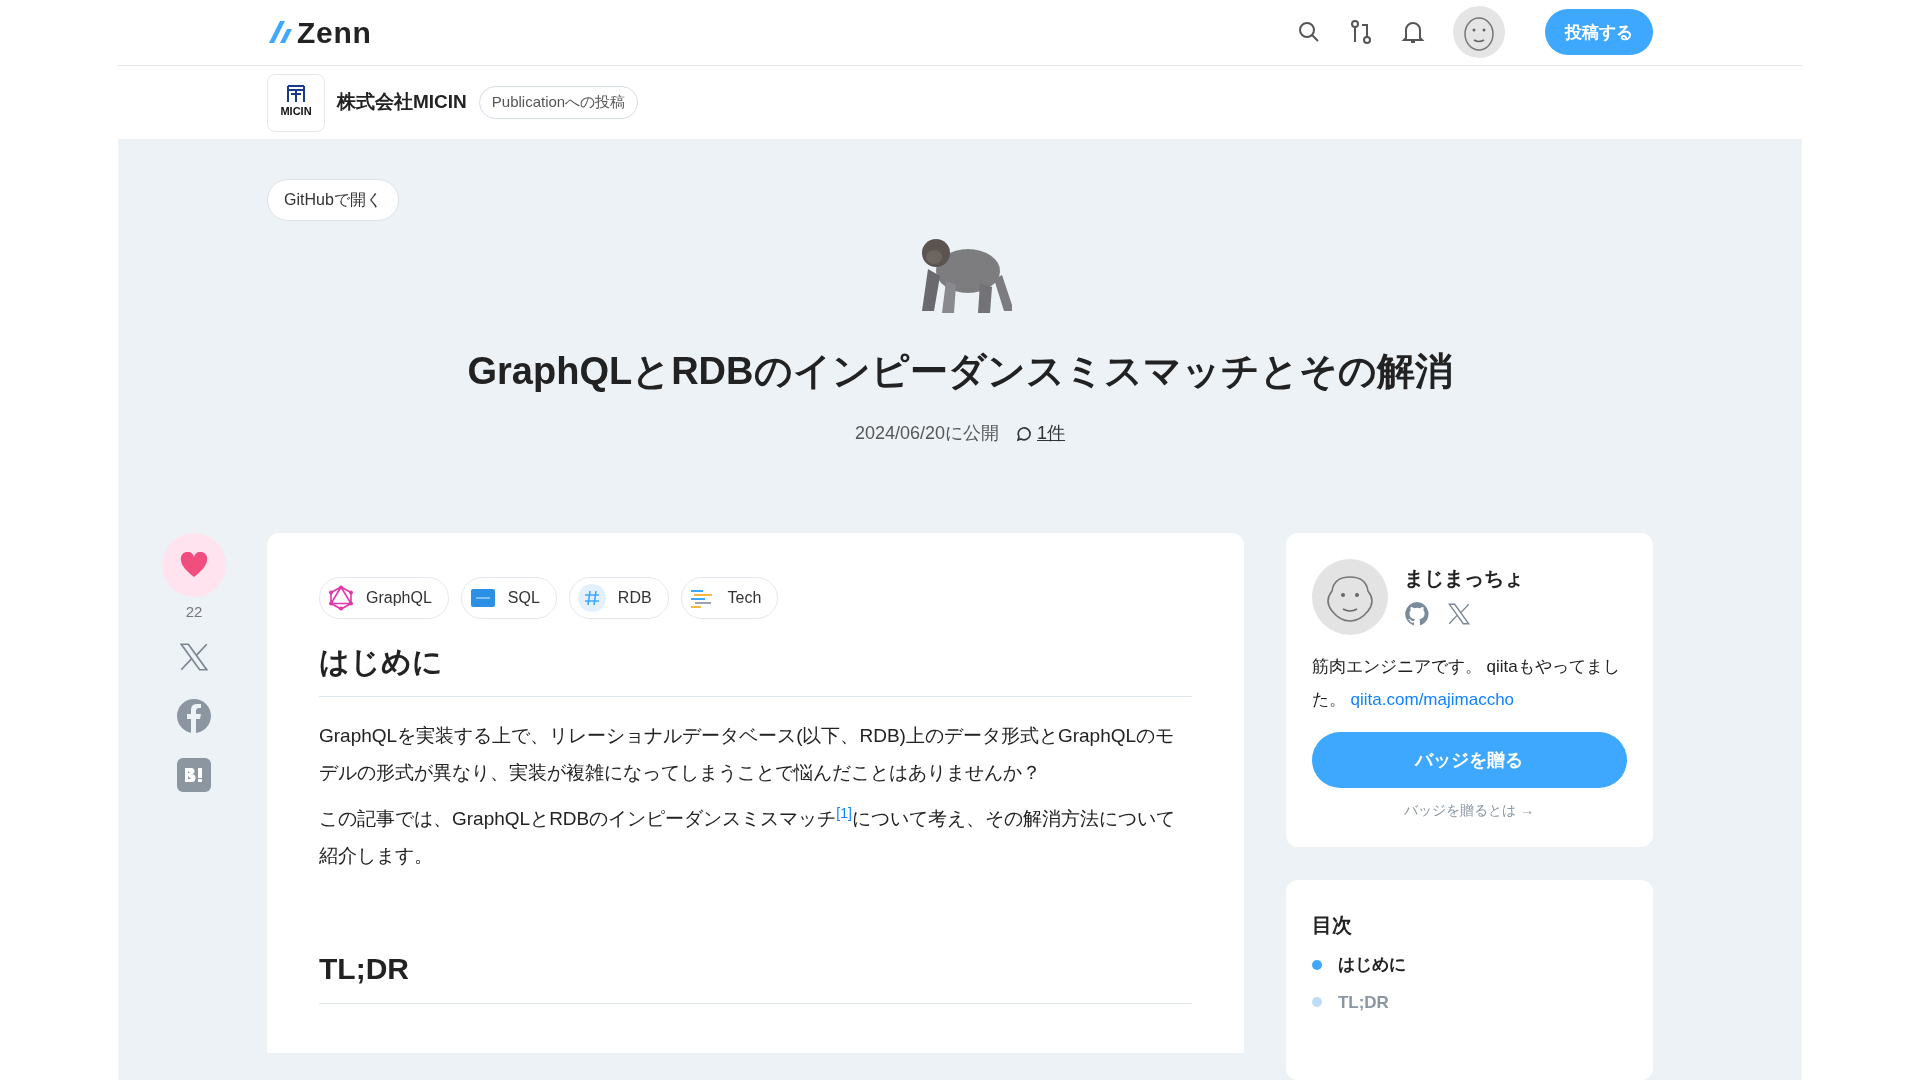  What do you see at coordinates (402, 102) in the screenshot?
I see `publication-name: 株式会社MICIN` at bounding box center [402, 102].